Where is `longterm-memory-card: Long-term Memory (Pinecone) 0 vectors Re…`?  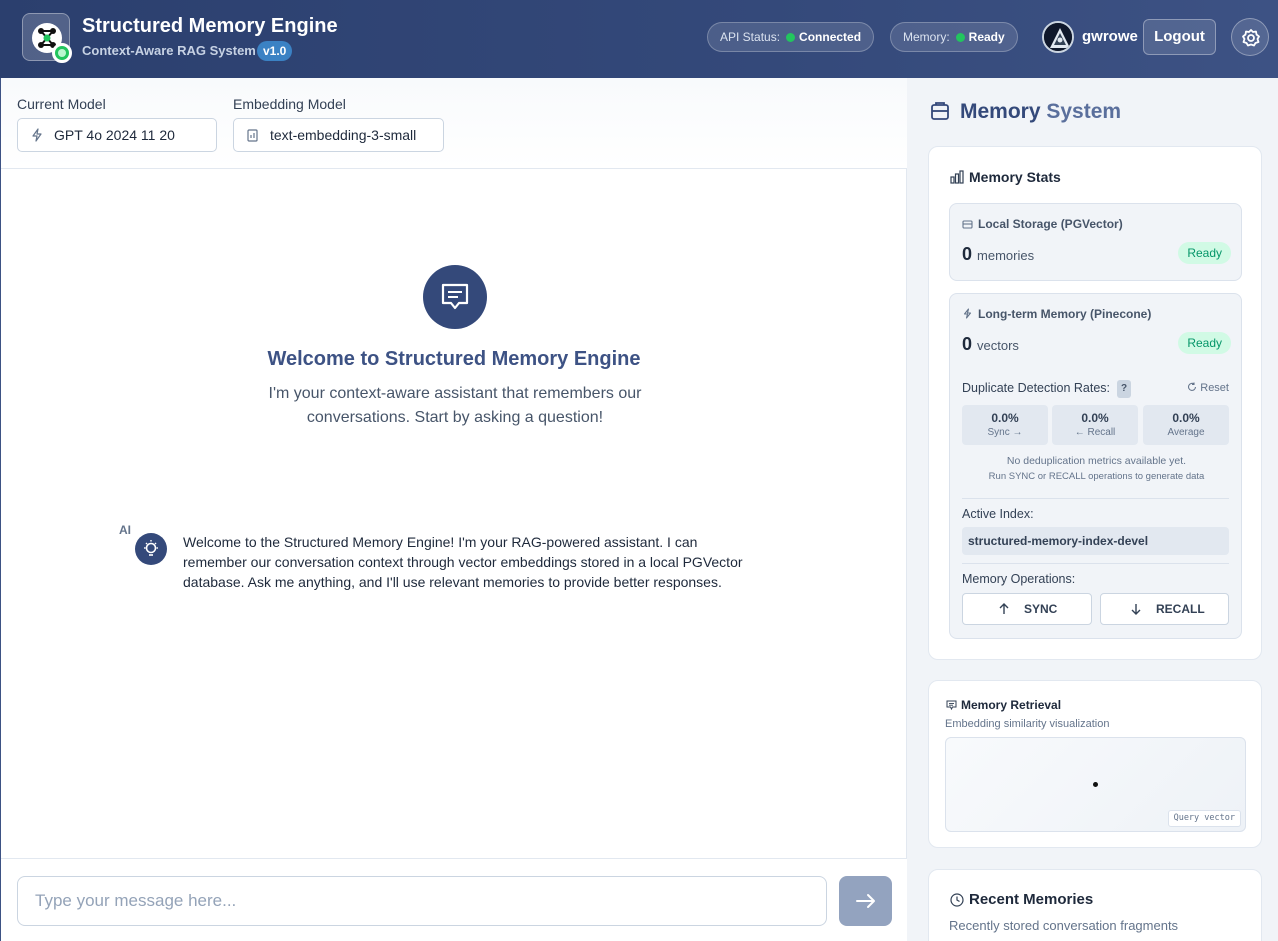 longterm-memory-card: Long-term Memory (Pinecone) 0 vectors Re… is located at coordinates (1095, 466).